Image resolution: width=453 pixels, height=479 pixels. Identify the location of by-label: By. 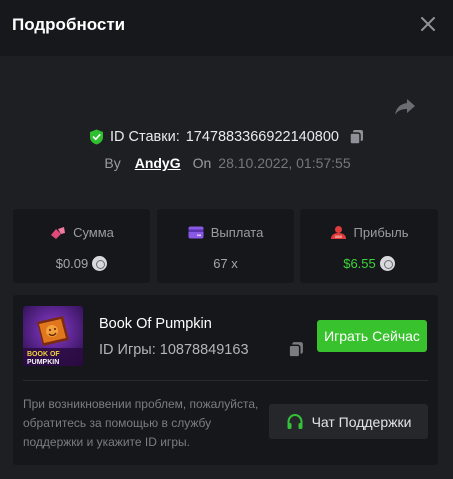
(112, 163).